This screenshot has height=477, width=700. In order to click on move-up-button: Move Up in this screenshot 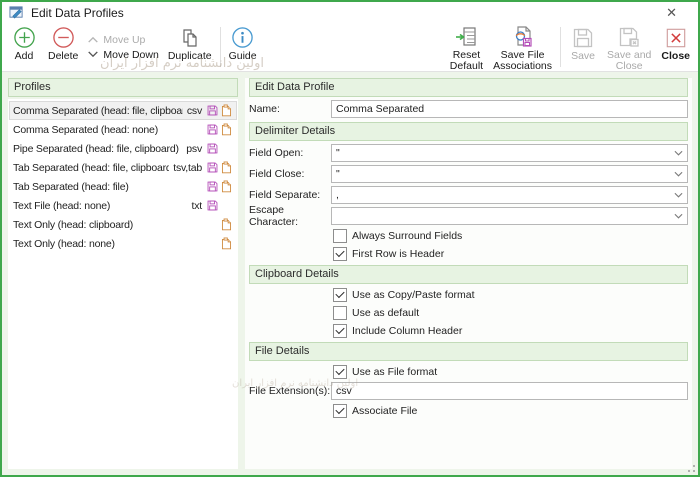, I will do `click(122, 40)`.